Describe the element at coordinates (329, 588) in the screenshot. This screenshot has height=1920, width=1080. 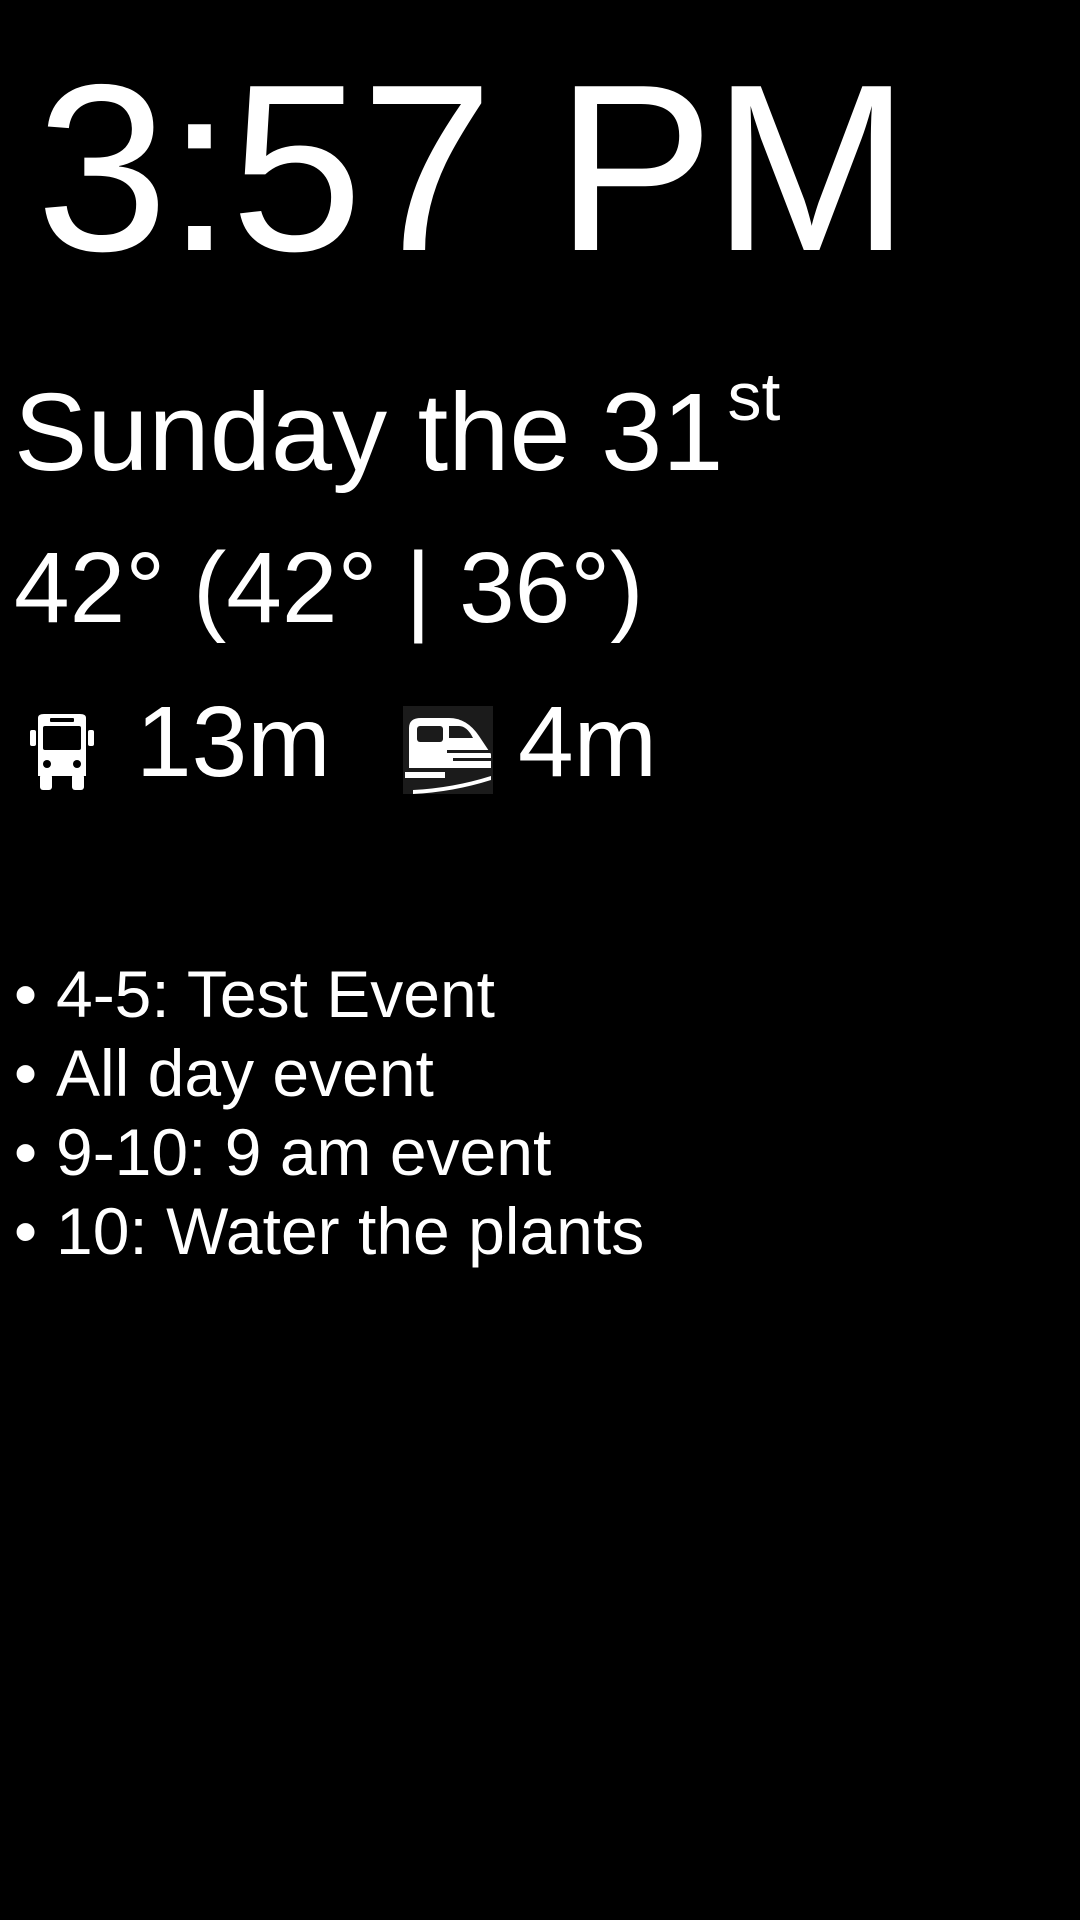
I see `weather-temperature: 42° (42° | 36°)` at that location.